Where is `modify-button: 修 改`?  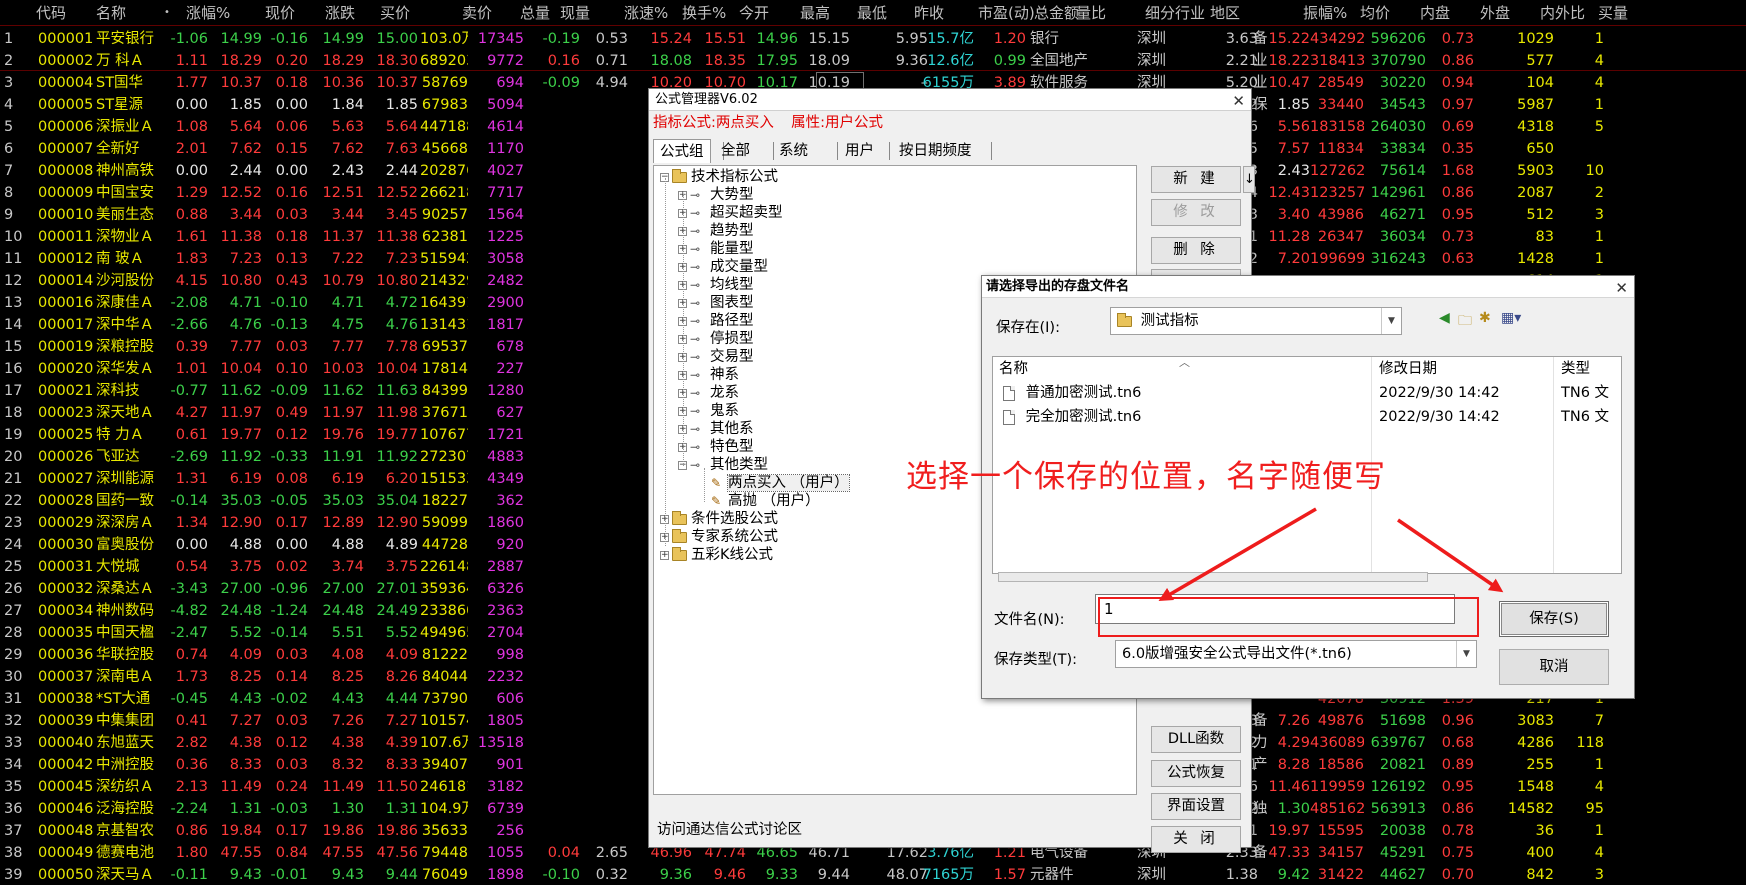
modify-button: 修 改 is located at coordinates (1196, 212).